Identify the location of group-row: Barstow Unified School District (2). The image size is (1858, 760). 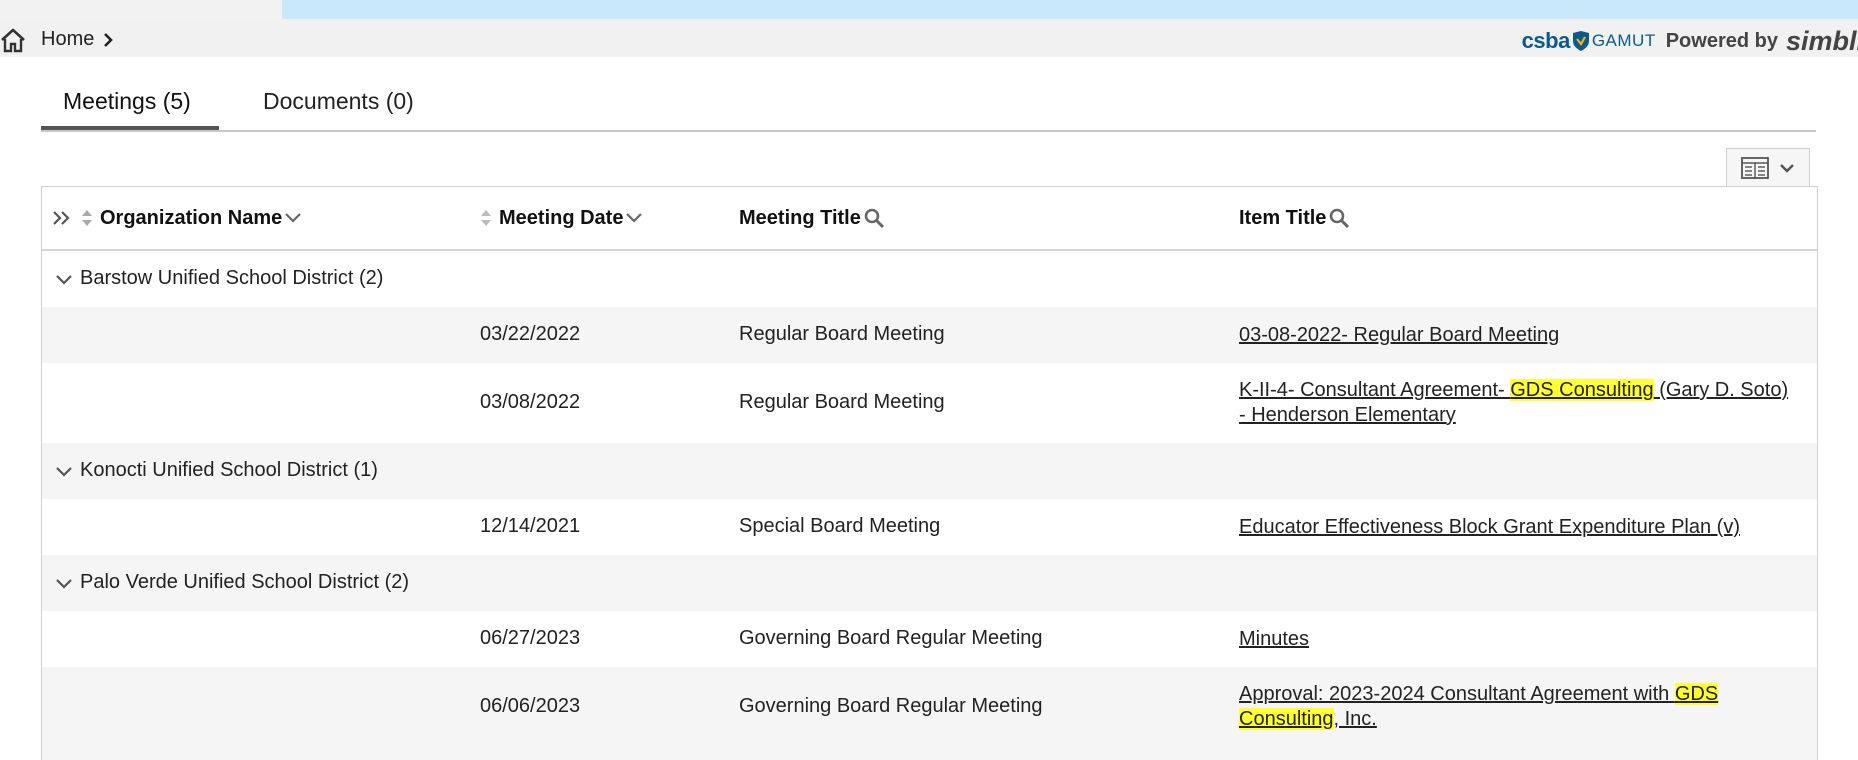
(929, 279).